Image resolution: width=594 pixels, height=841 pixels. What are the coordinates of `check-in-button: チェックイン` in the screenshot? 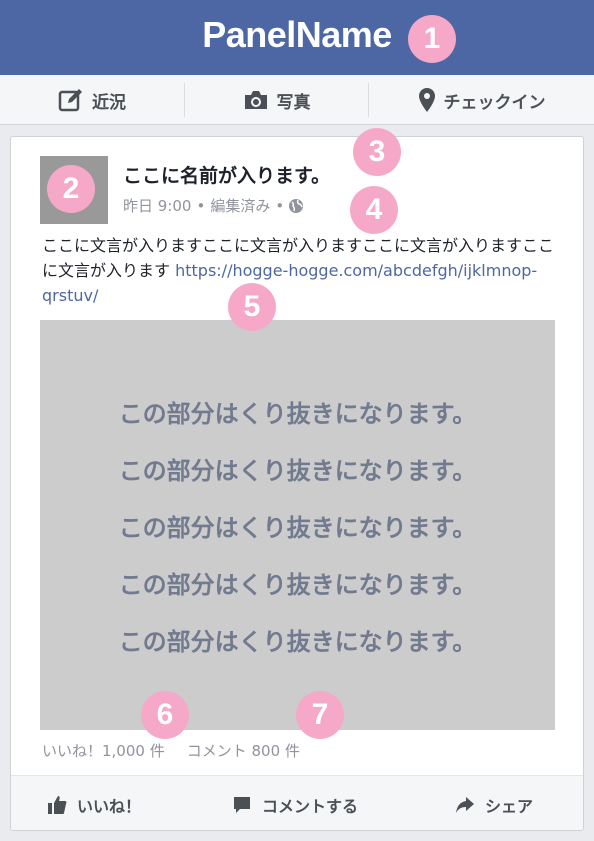 It's located at (481, 100).